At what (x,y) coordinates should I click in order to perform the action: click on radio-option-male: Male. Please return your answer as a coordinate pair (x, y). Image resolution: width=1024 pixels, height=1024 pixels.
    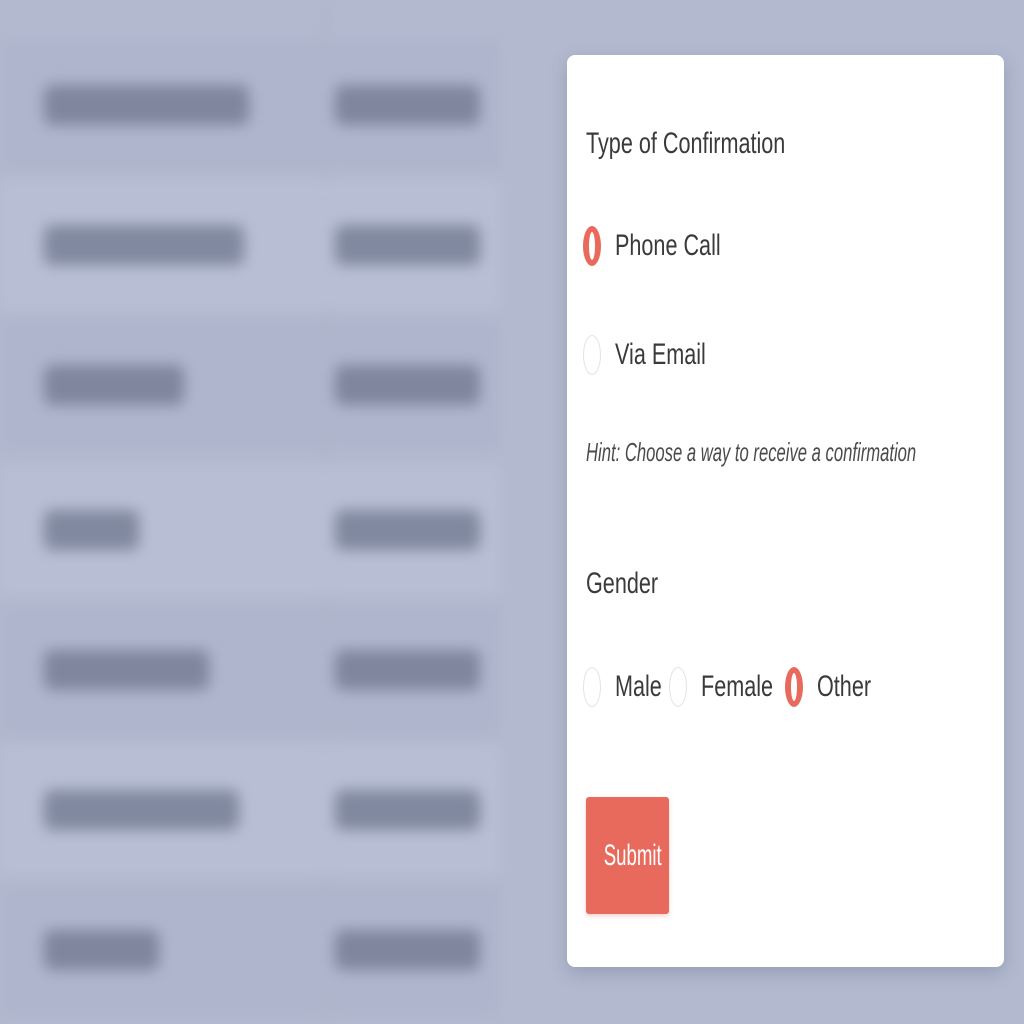
    Looking at the image, I should click on (624, 687).